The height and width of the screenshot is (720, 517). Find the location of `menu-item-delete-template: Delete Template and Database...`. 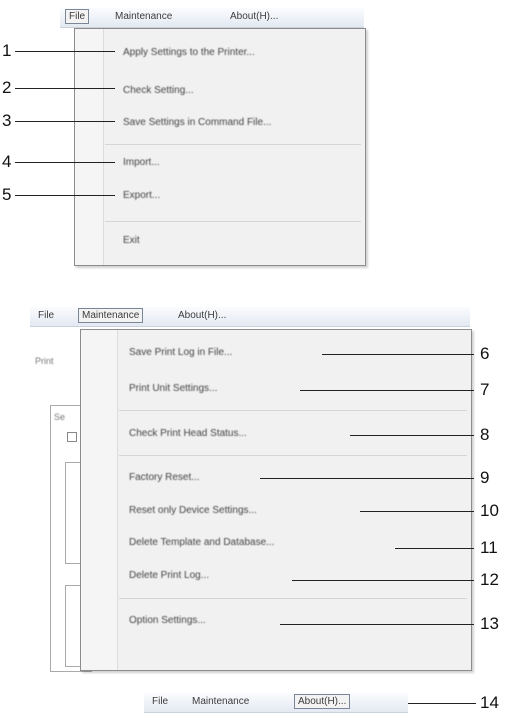

menu-item-delete-template: Delete Template and Database... is located at coordinates (201, 542).